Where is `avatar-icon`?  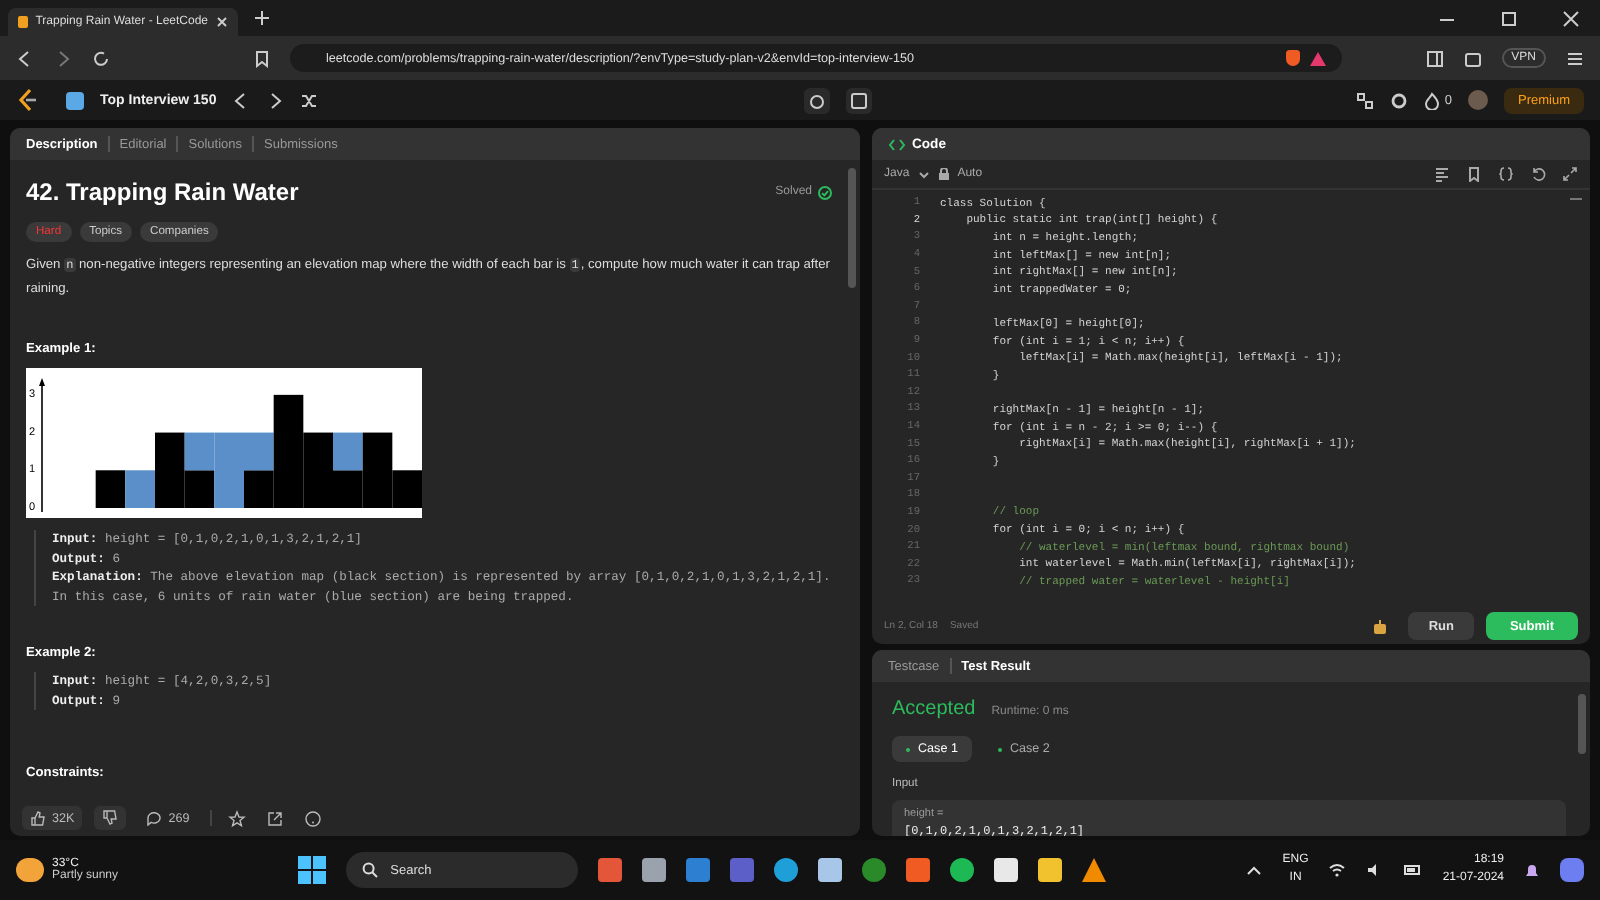
avatar-icon is located at coordinates (1477, 100).